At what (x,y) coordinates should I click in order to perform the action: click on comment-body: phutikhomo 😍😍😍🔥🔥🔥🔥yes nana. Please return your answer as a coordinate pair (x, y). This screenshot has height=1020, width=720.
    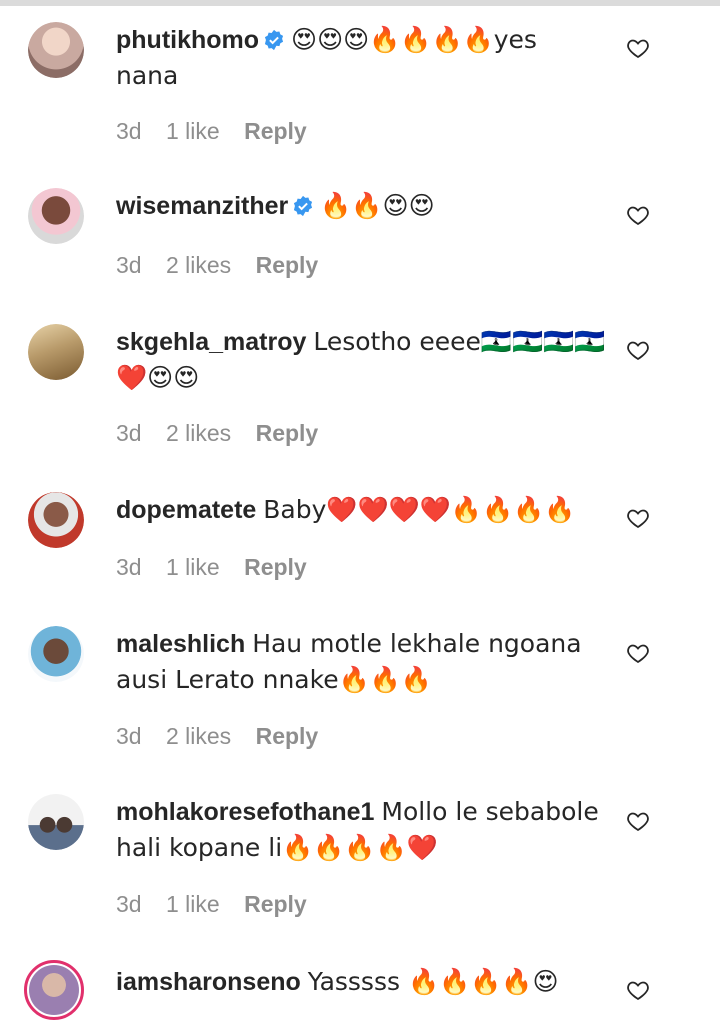
    Looking at the image, I should click on (361, 58).